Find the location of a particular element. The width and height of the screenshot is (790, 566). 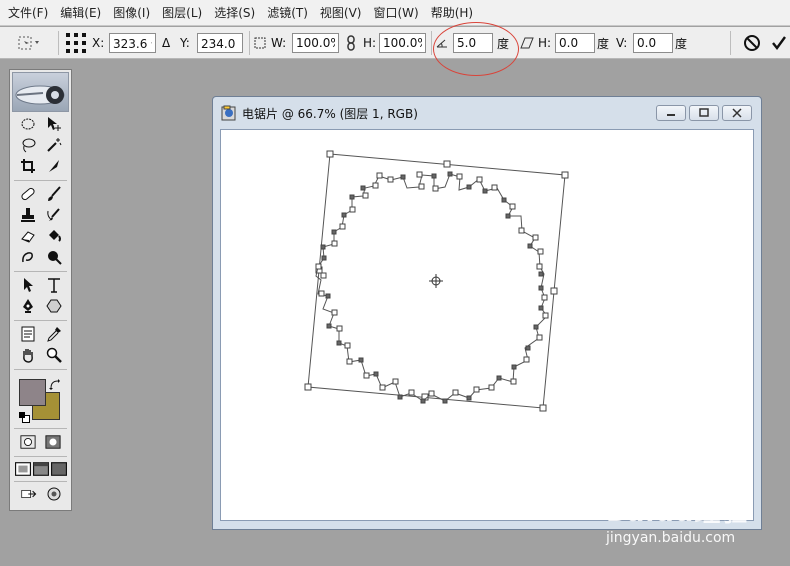

lasso-tool is located at coordinates (28, 145).